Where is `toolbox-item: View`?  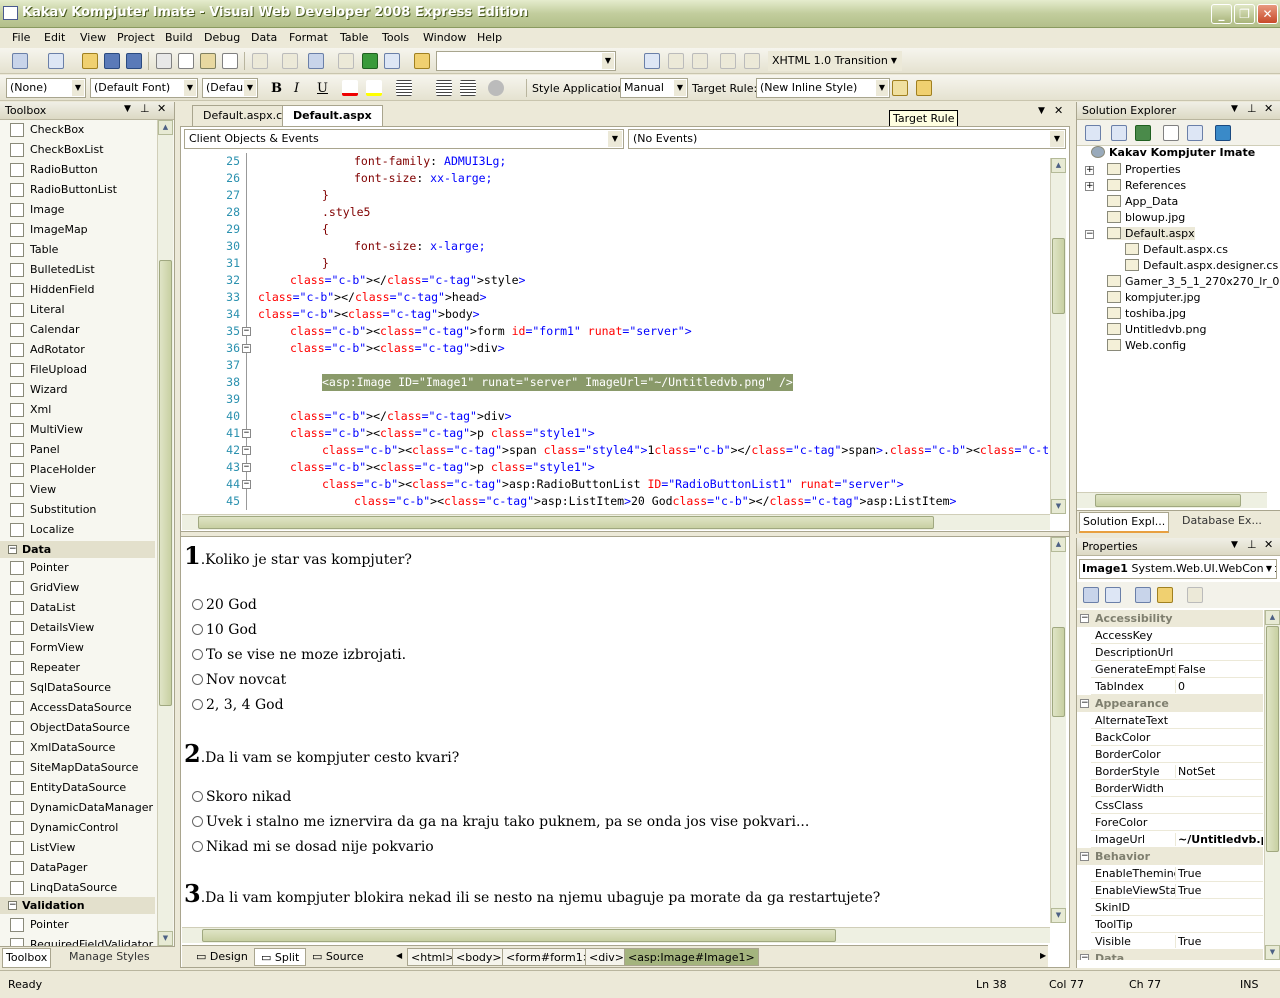 toolbox-item: View is located at coordinates (85, 490).